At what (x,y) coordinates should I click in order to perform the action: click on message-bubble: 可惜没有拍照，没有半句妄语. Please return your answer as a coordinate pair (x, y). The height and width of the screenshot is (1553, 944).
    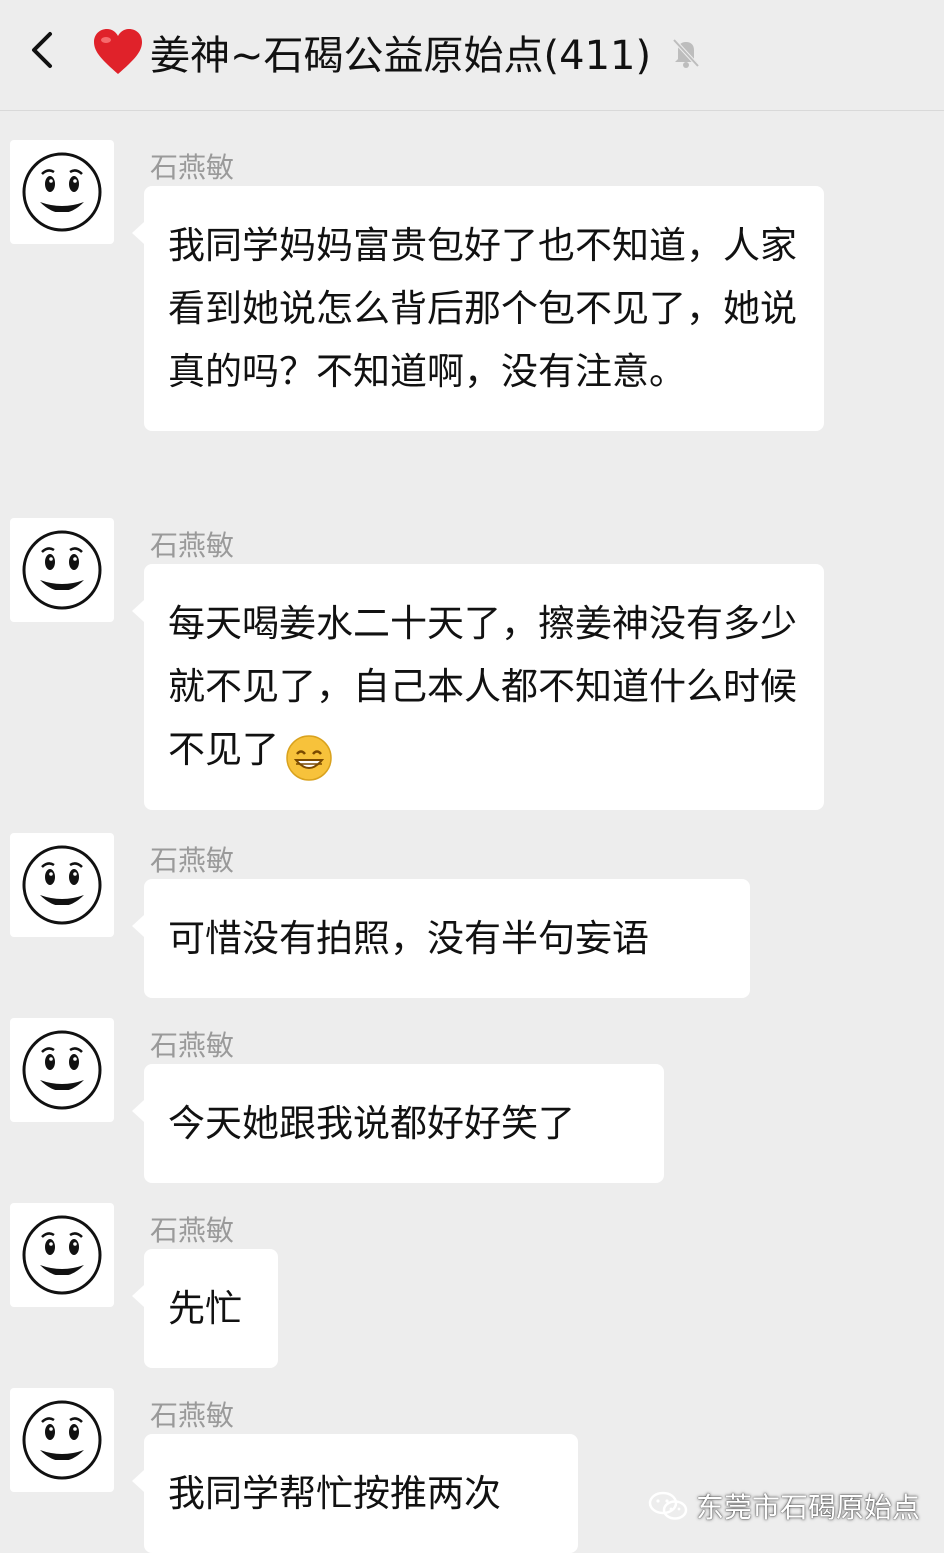
    Looking at the image, I should click on (441, 938).